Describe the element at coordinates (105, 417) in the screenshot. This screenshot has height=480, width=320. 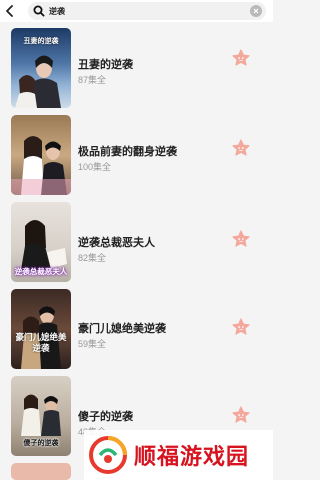
I see `drama-title: 傻子的逆袭` at that location.